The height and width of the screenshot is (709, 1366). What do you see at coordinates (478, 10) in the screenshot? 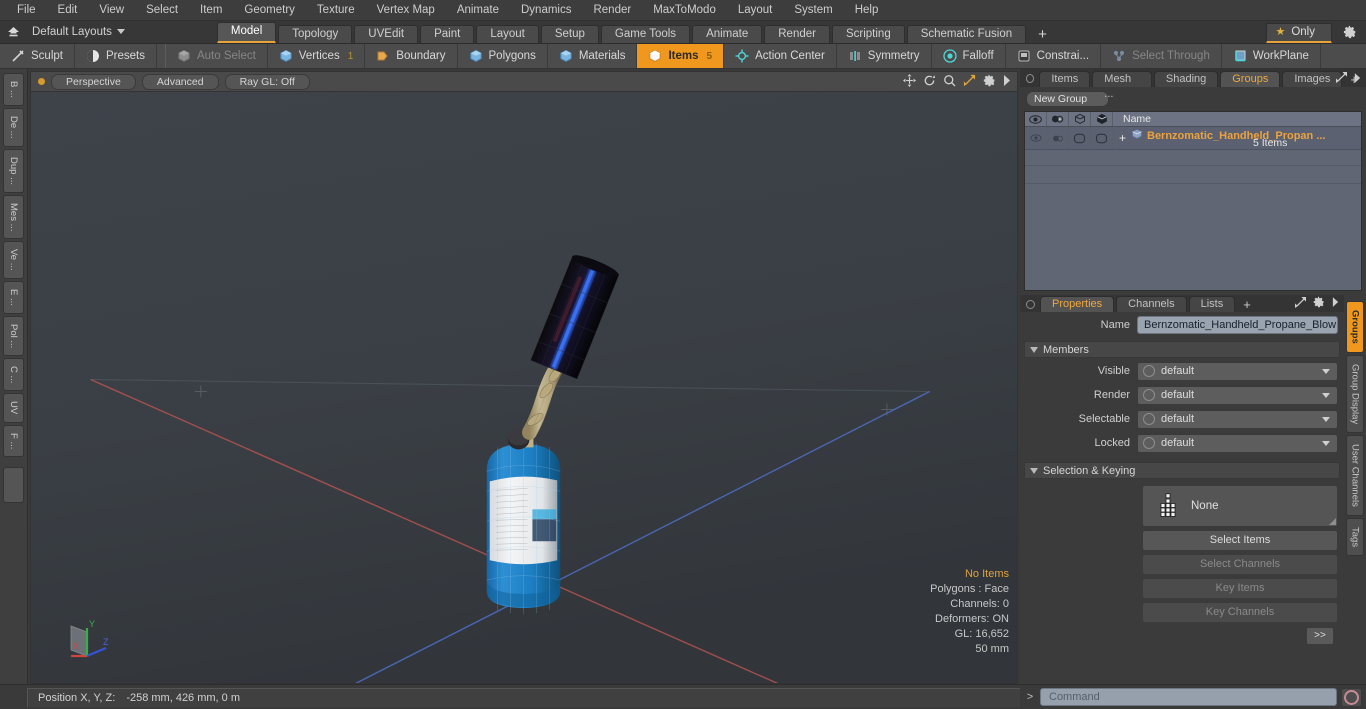
I see `menu-item-animate: Animate` at bounding box center [478, 10].